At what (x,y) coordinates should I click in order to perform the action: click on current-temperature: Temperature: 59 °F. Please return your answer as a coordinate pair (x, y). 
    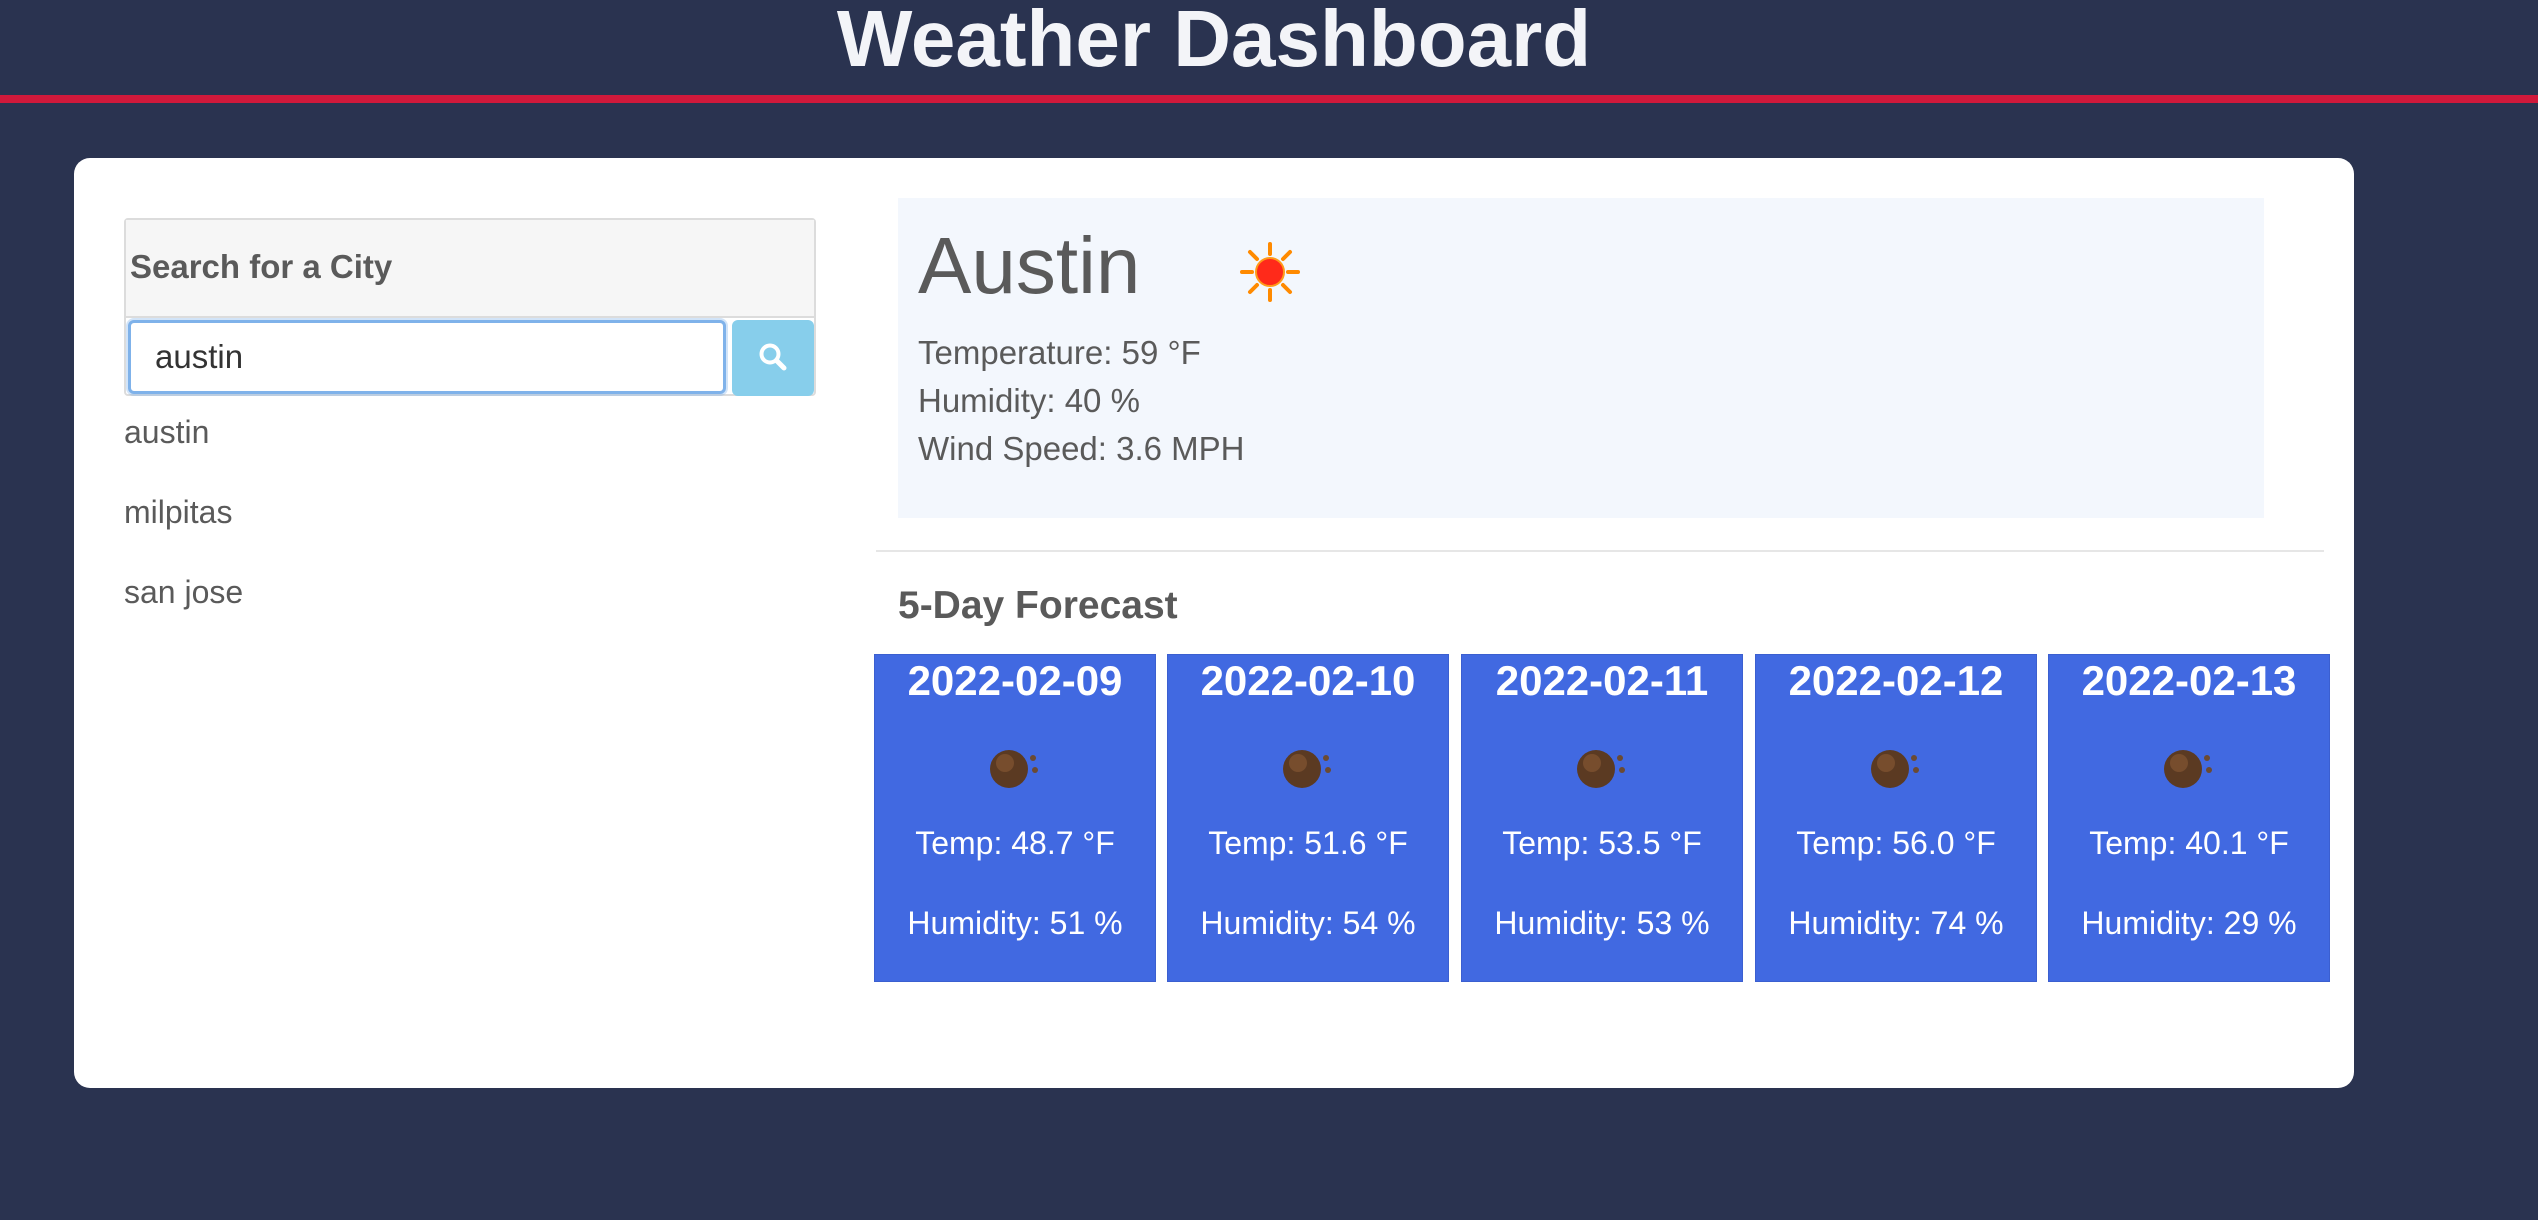
    Looking at the image, I should click on (1059, 352).